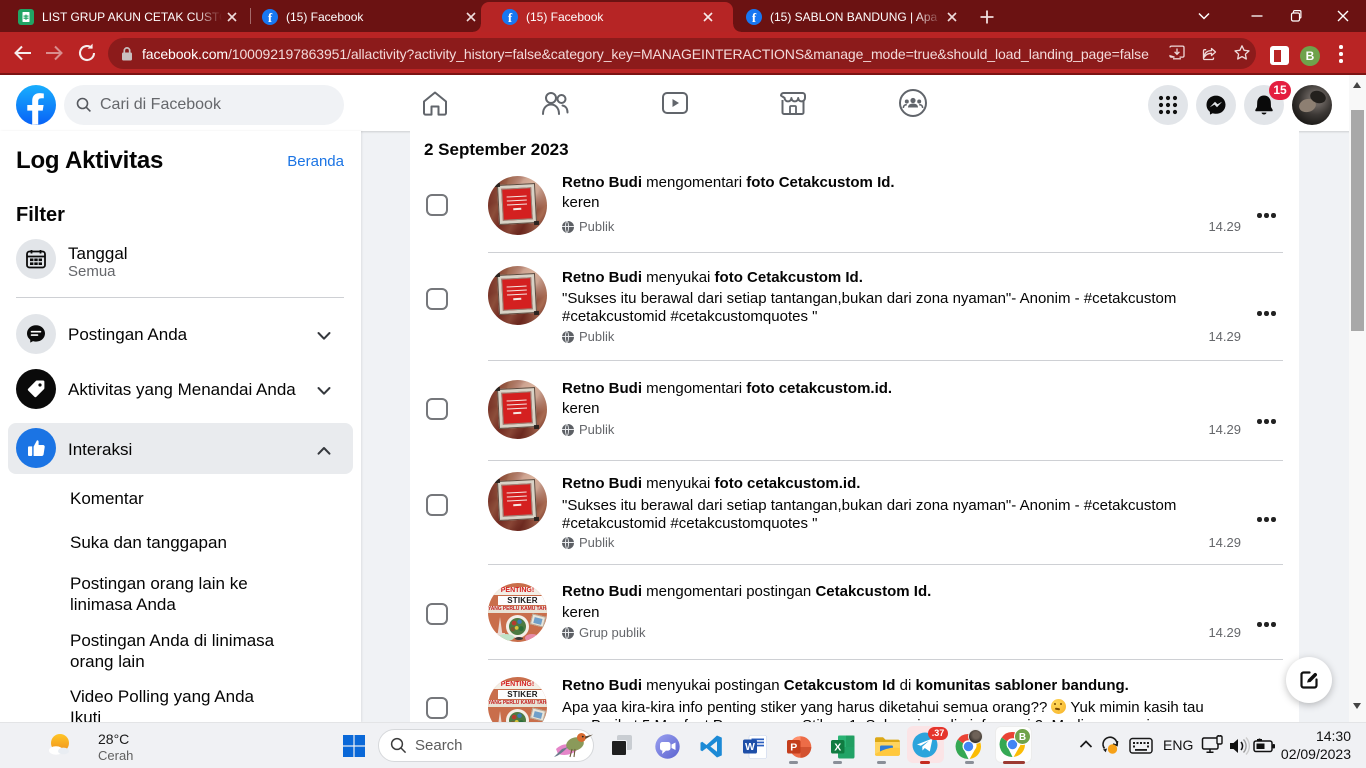 Image resolution: width=1366 pixels, height=768 pixels. What do you see at coordinates (837, 748) in the screenshot?
I see `svg-text: X` at bounding box center [837, 748].